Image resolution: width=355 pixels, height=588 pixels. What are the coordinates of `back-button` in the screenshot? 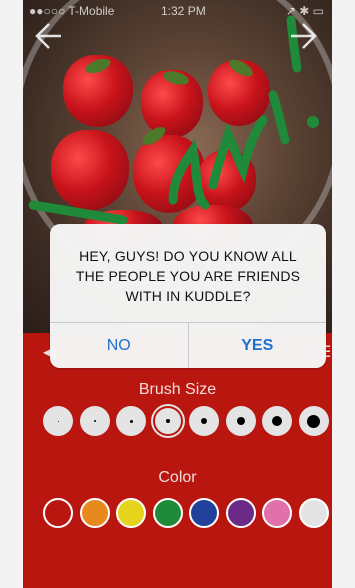 It's located at (49, 36).